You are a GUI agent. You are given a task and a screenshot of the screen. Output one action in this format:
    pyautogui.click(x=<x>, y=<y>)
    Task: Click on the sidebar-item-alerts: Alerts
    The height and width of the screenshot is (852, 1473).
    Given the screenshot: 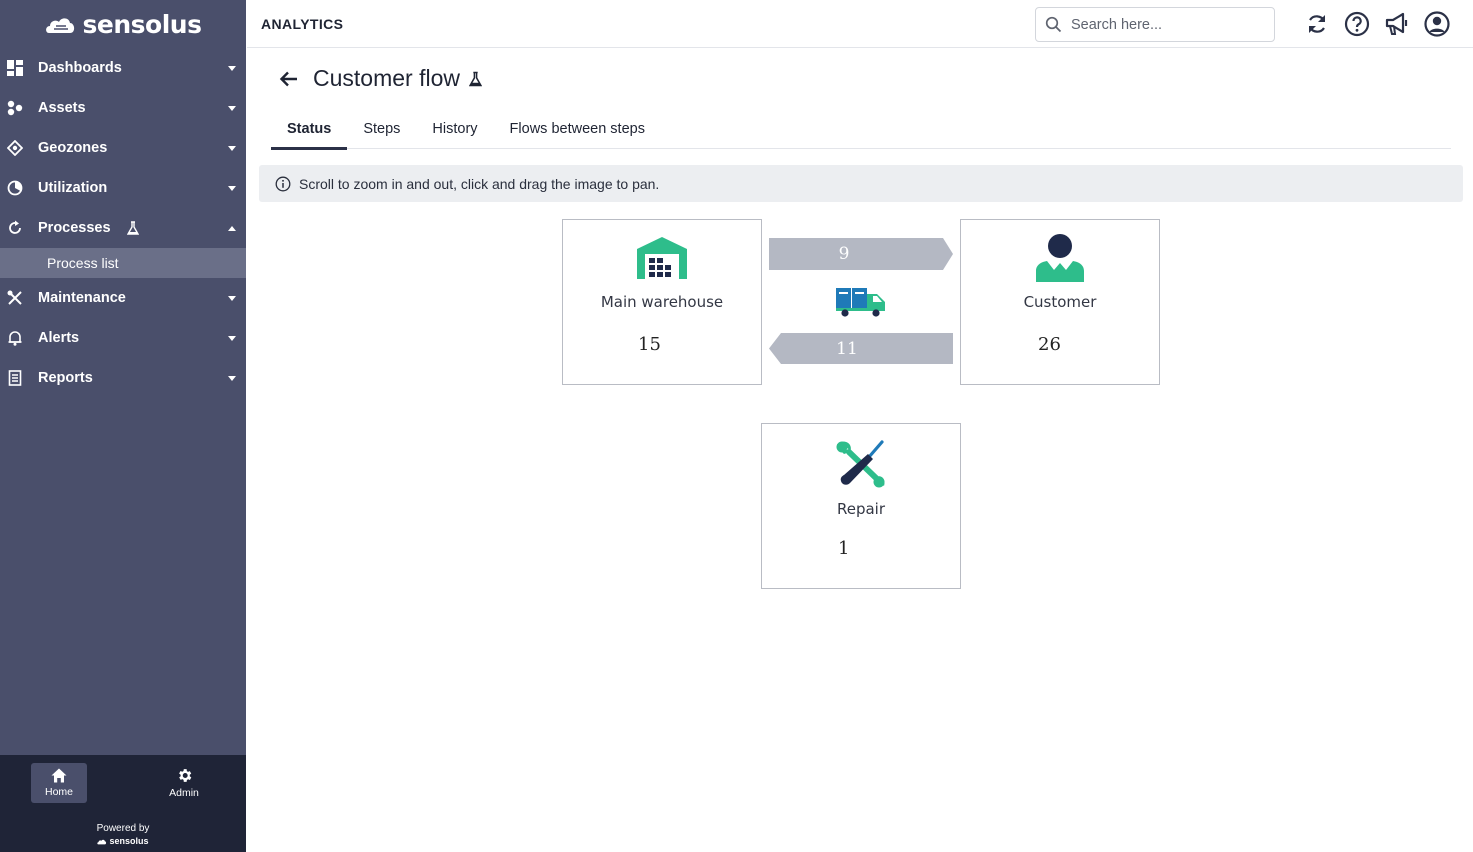 What is the action you would take?
    pyautogui.click(x=123, y=338)
    